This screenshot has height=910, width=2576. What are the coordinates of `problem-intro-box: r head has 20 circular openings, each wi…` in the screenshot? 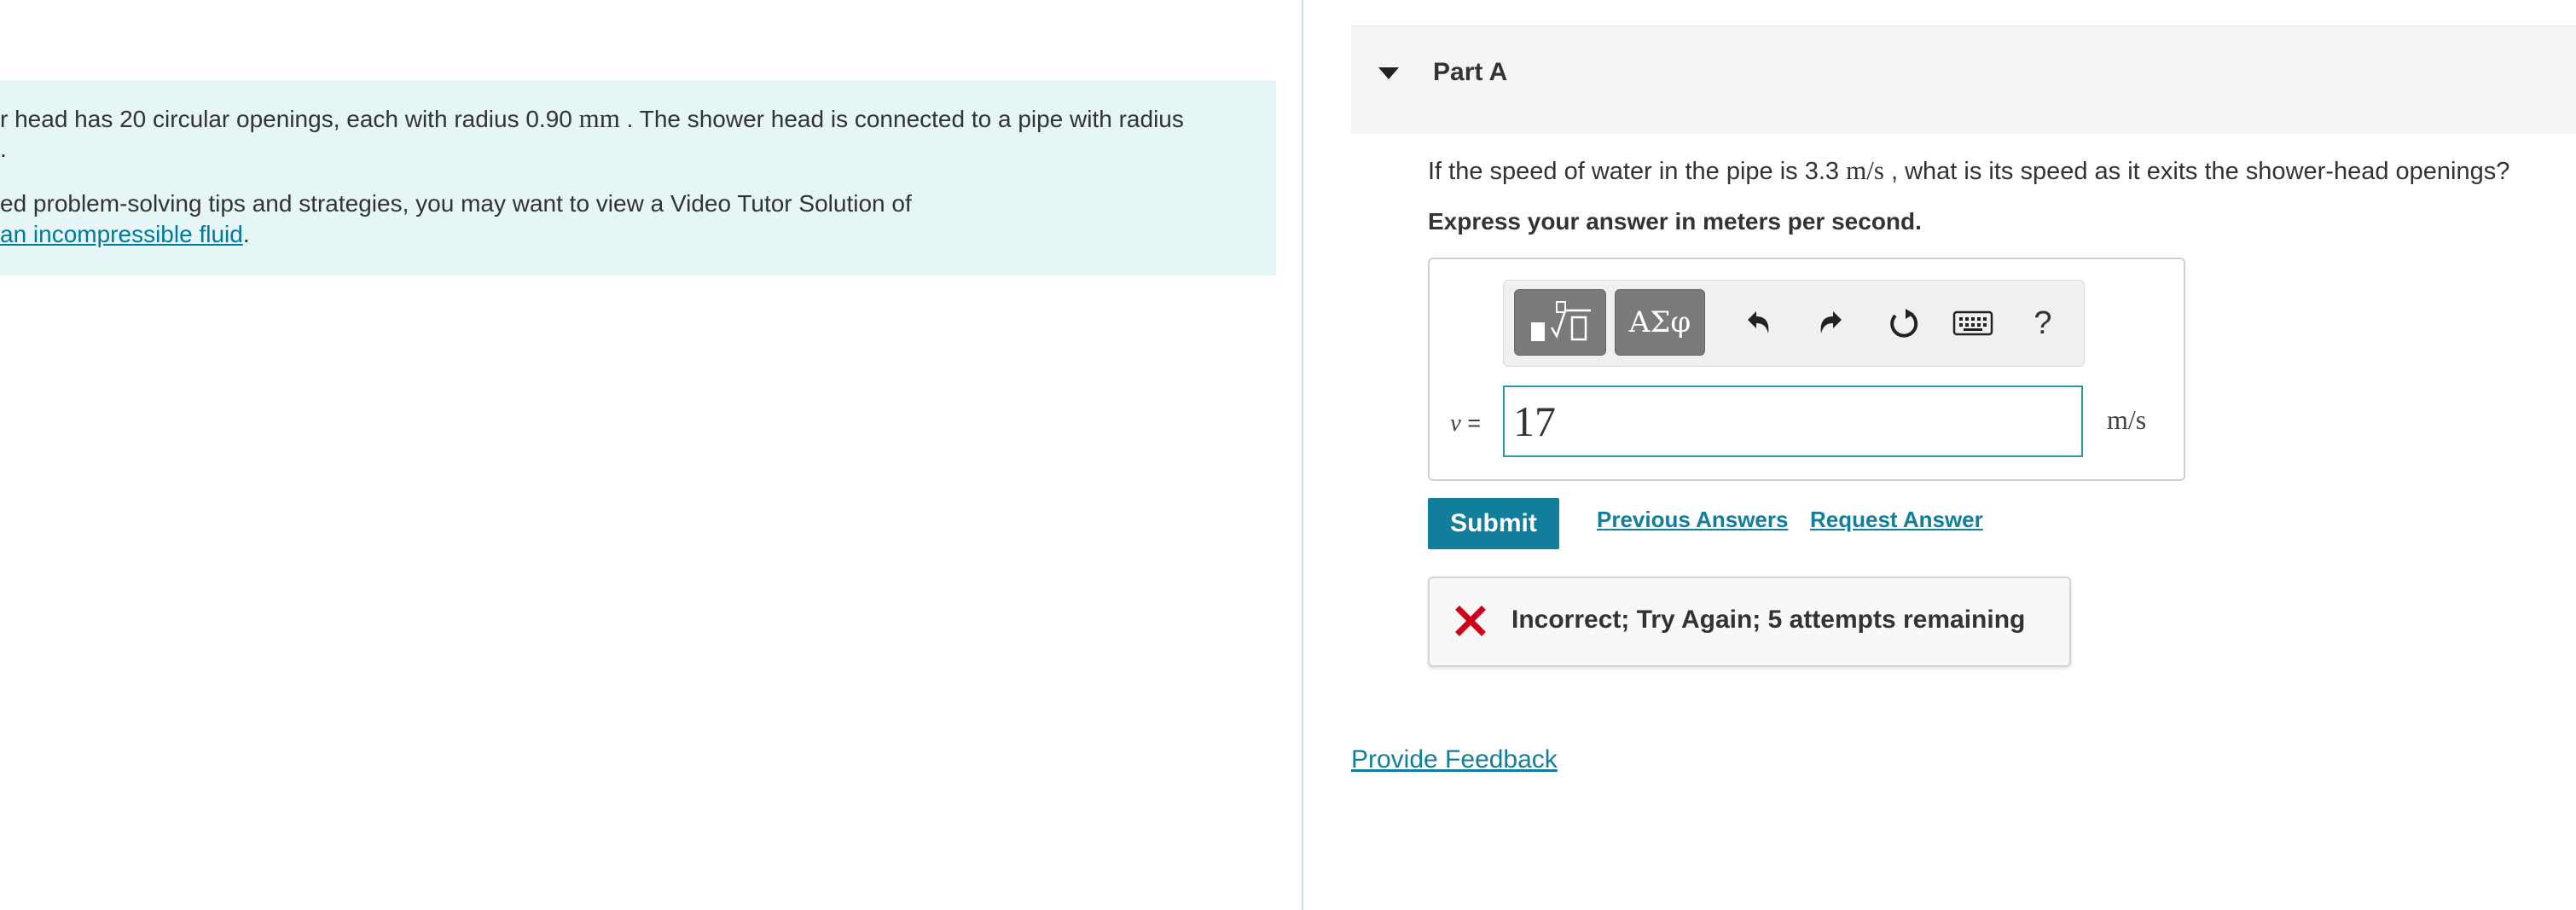 It's located at (638, 178).